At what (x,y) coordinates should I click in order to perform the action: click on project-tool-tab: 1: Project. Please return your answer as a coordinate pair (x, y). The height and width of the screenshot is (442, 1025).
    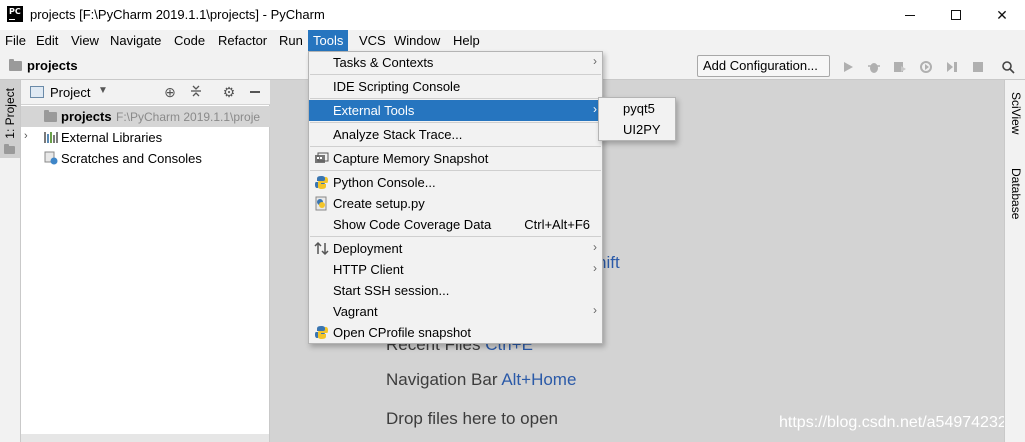
    Looking at the image, I should click on (10, 119).